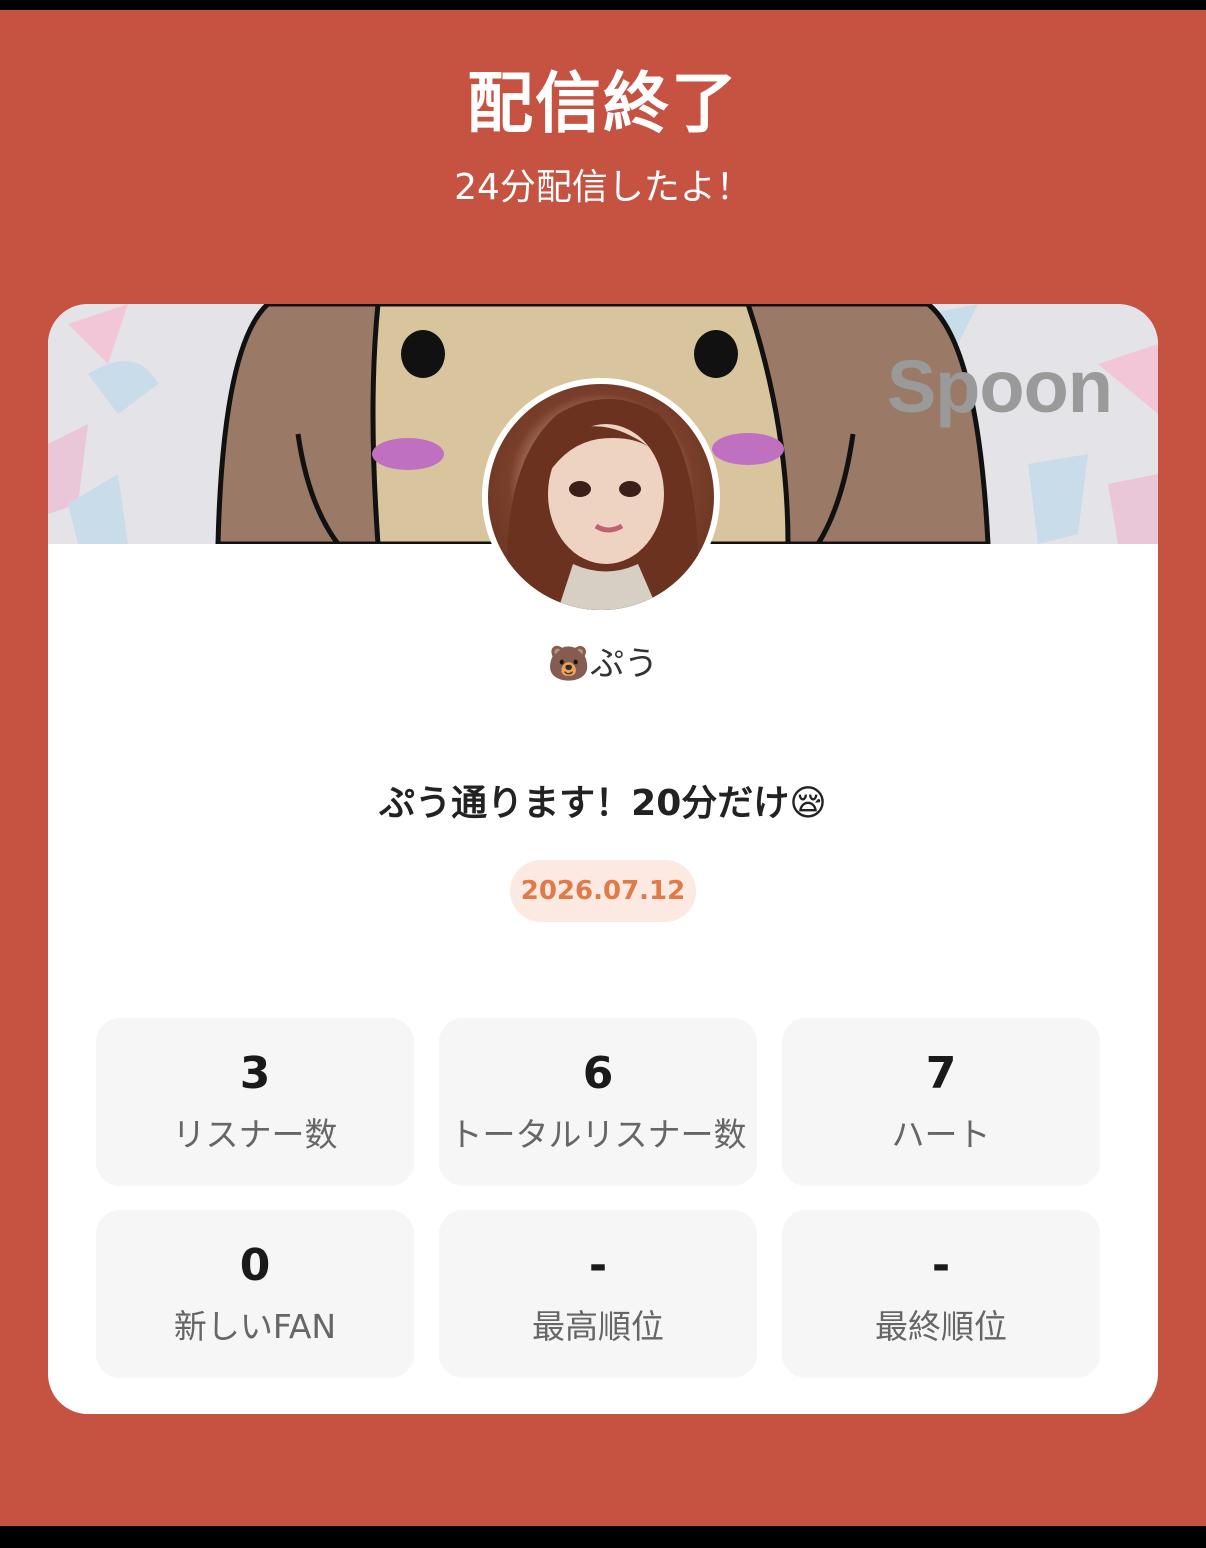 This screenshot has height=1548, width=1206. What do you see at coordinates (603, 803) in the screenshot?
I see `live-title: ぷう通ります！20分だけ😪` at bounding box center [603, 803].